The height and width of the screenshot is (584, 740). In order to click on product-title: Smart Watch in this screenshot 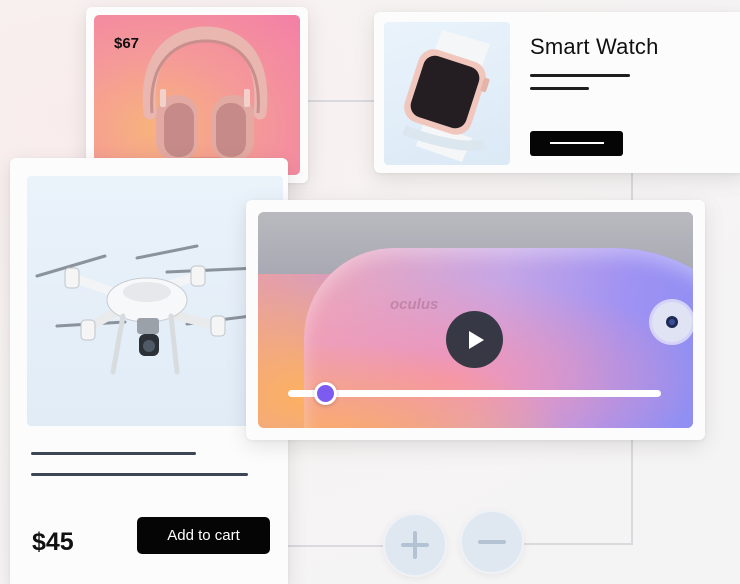, I will do `click(594, 46)`.